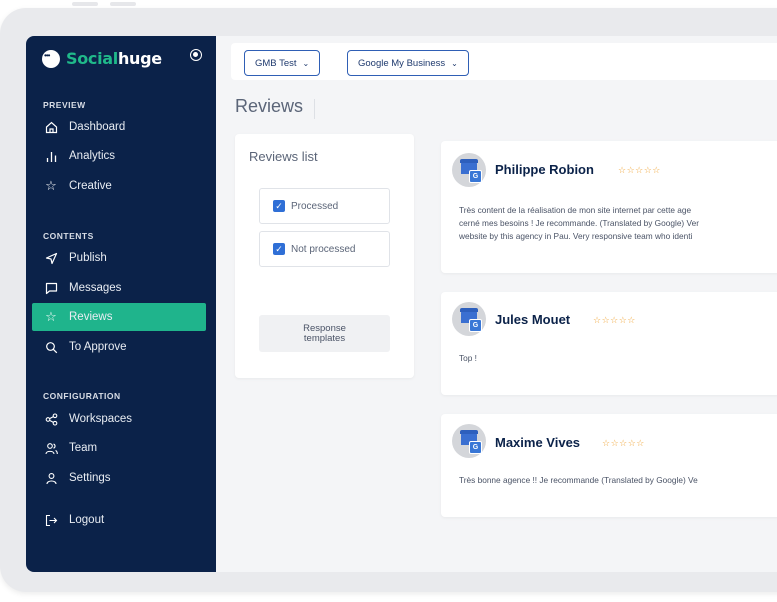 This screenshot has width=777, height=602. What do you see at coordinates (88, 258) in the screenshot?
I see `sidebar-item-label: Publish` at bounding box center [88, 258].